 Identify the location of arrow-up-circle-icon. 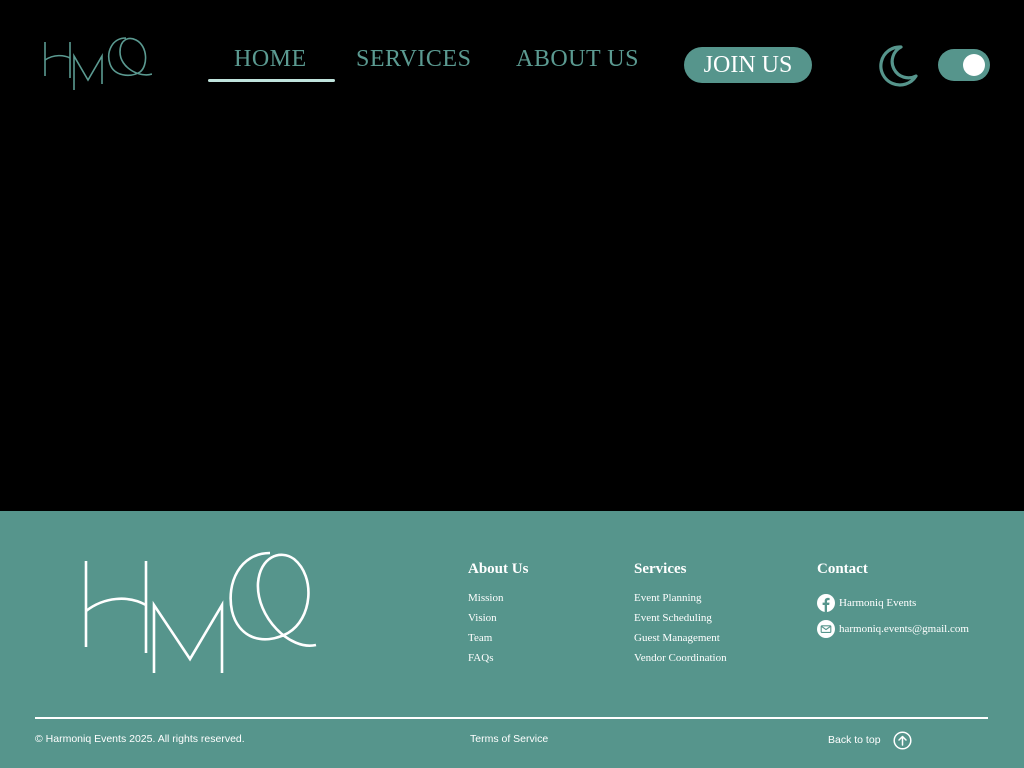
(902, 740).